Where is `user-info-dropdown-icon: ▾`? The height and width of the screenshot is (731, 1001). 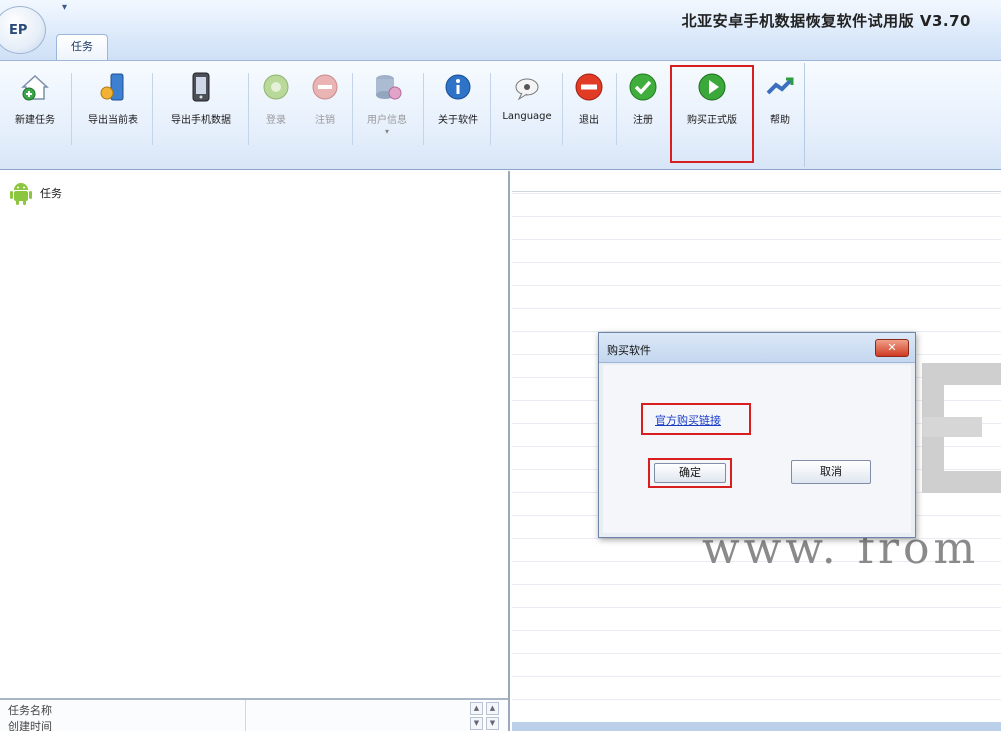 user-info-dropdown-icon: ▾ is located at coordinates (387, 131).